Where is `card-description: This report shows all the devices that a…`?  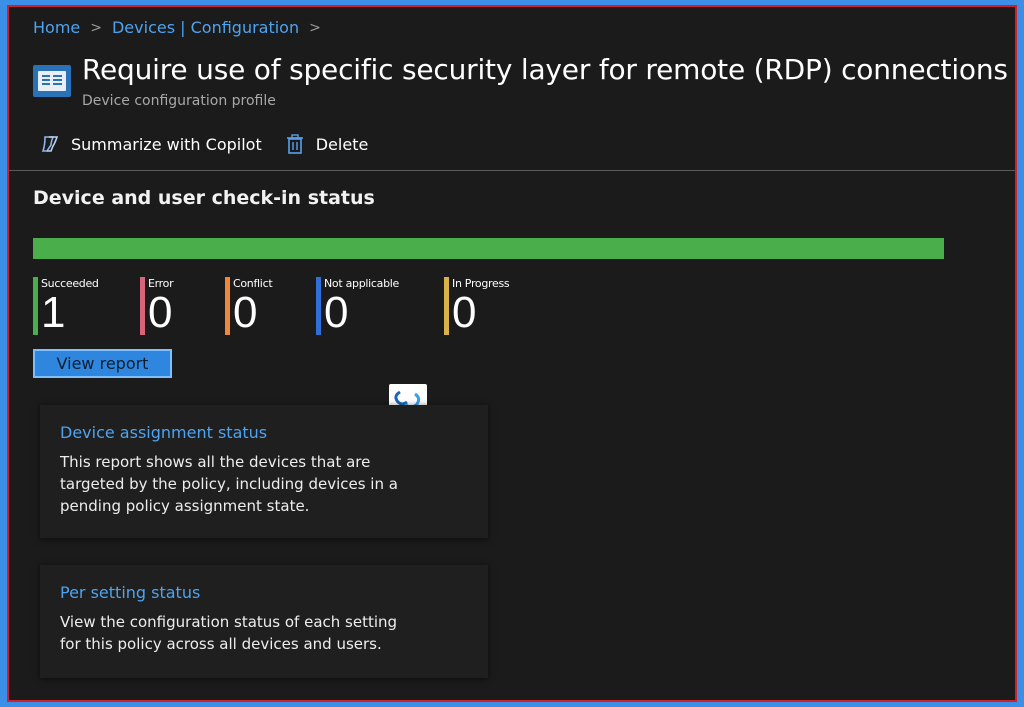
card-description: This report shows all the devices that a… is located at coordinates (260, 484).